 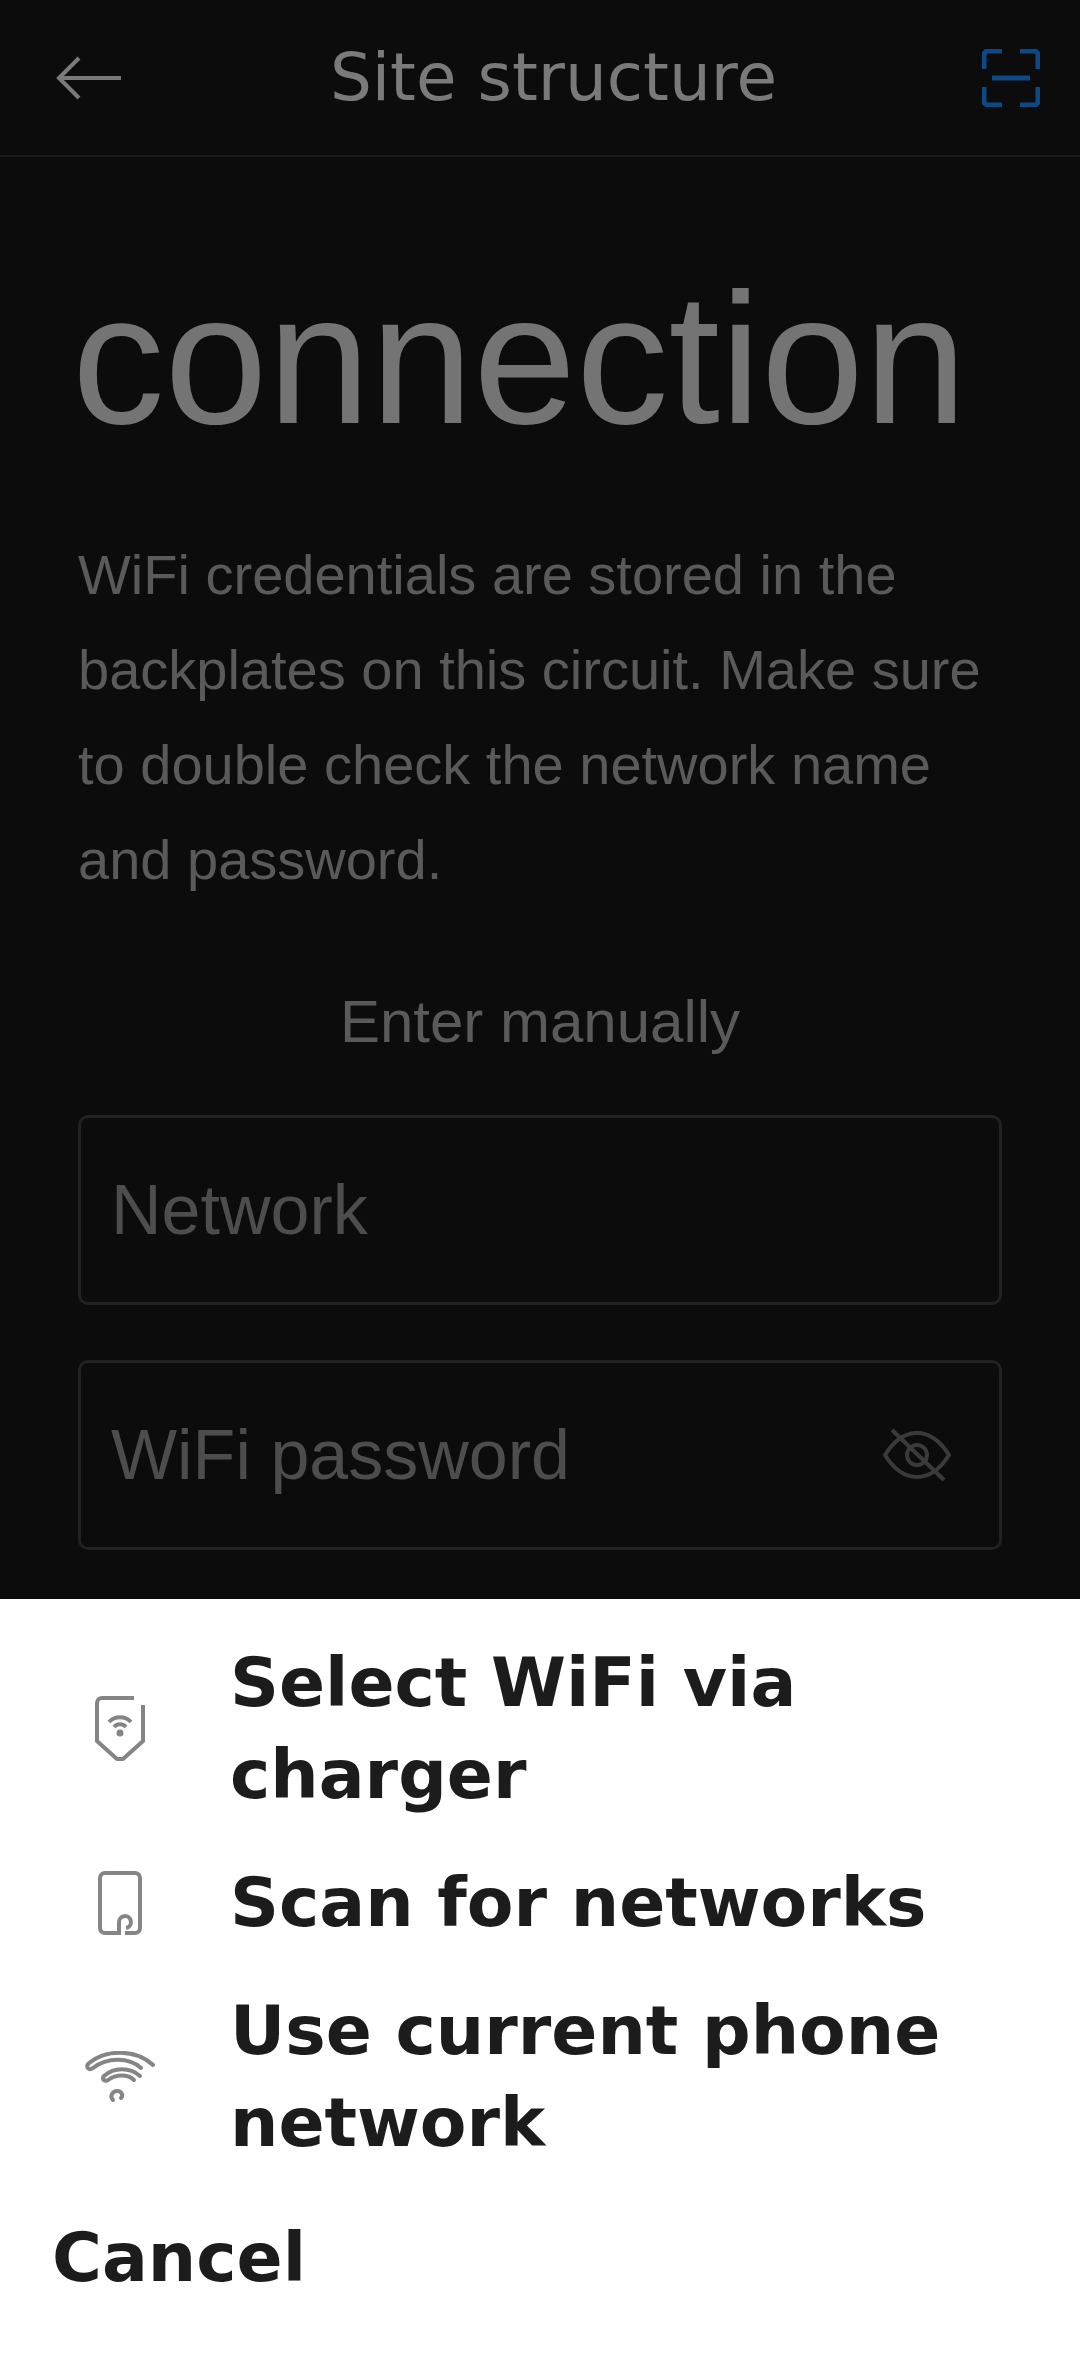 What do you see at coordinates (120, 2077) in the screenshot?
I see `wifi-icon` at bounding box center [120, 2077].